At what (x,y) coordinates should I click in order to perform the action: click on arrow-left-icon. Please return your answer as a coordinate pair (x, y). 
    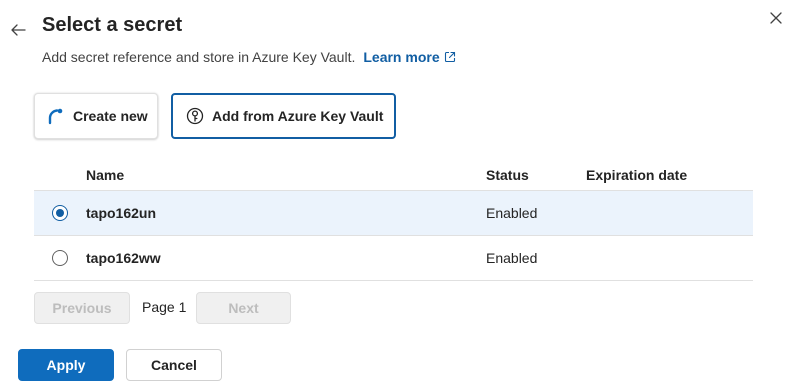
    Looking at the image, I should click on (18, 30).